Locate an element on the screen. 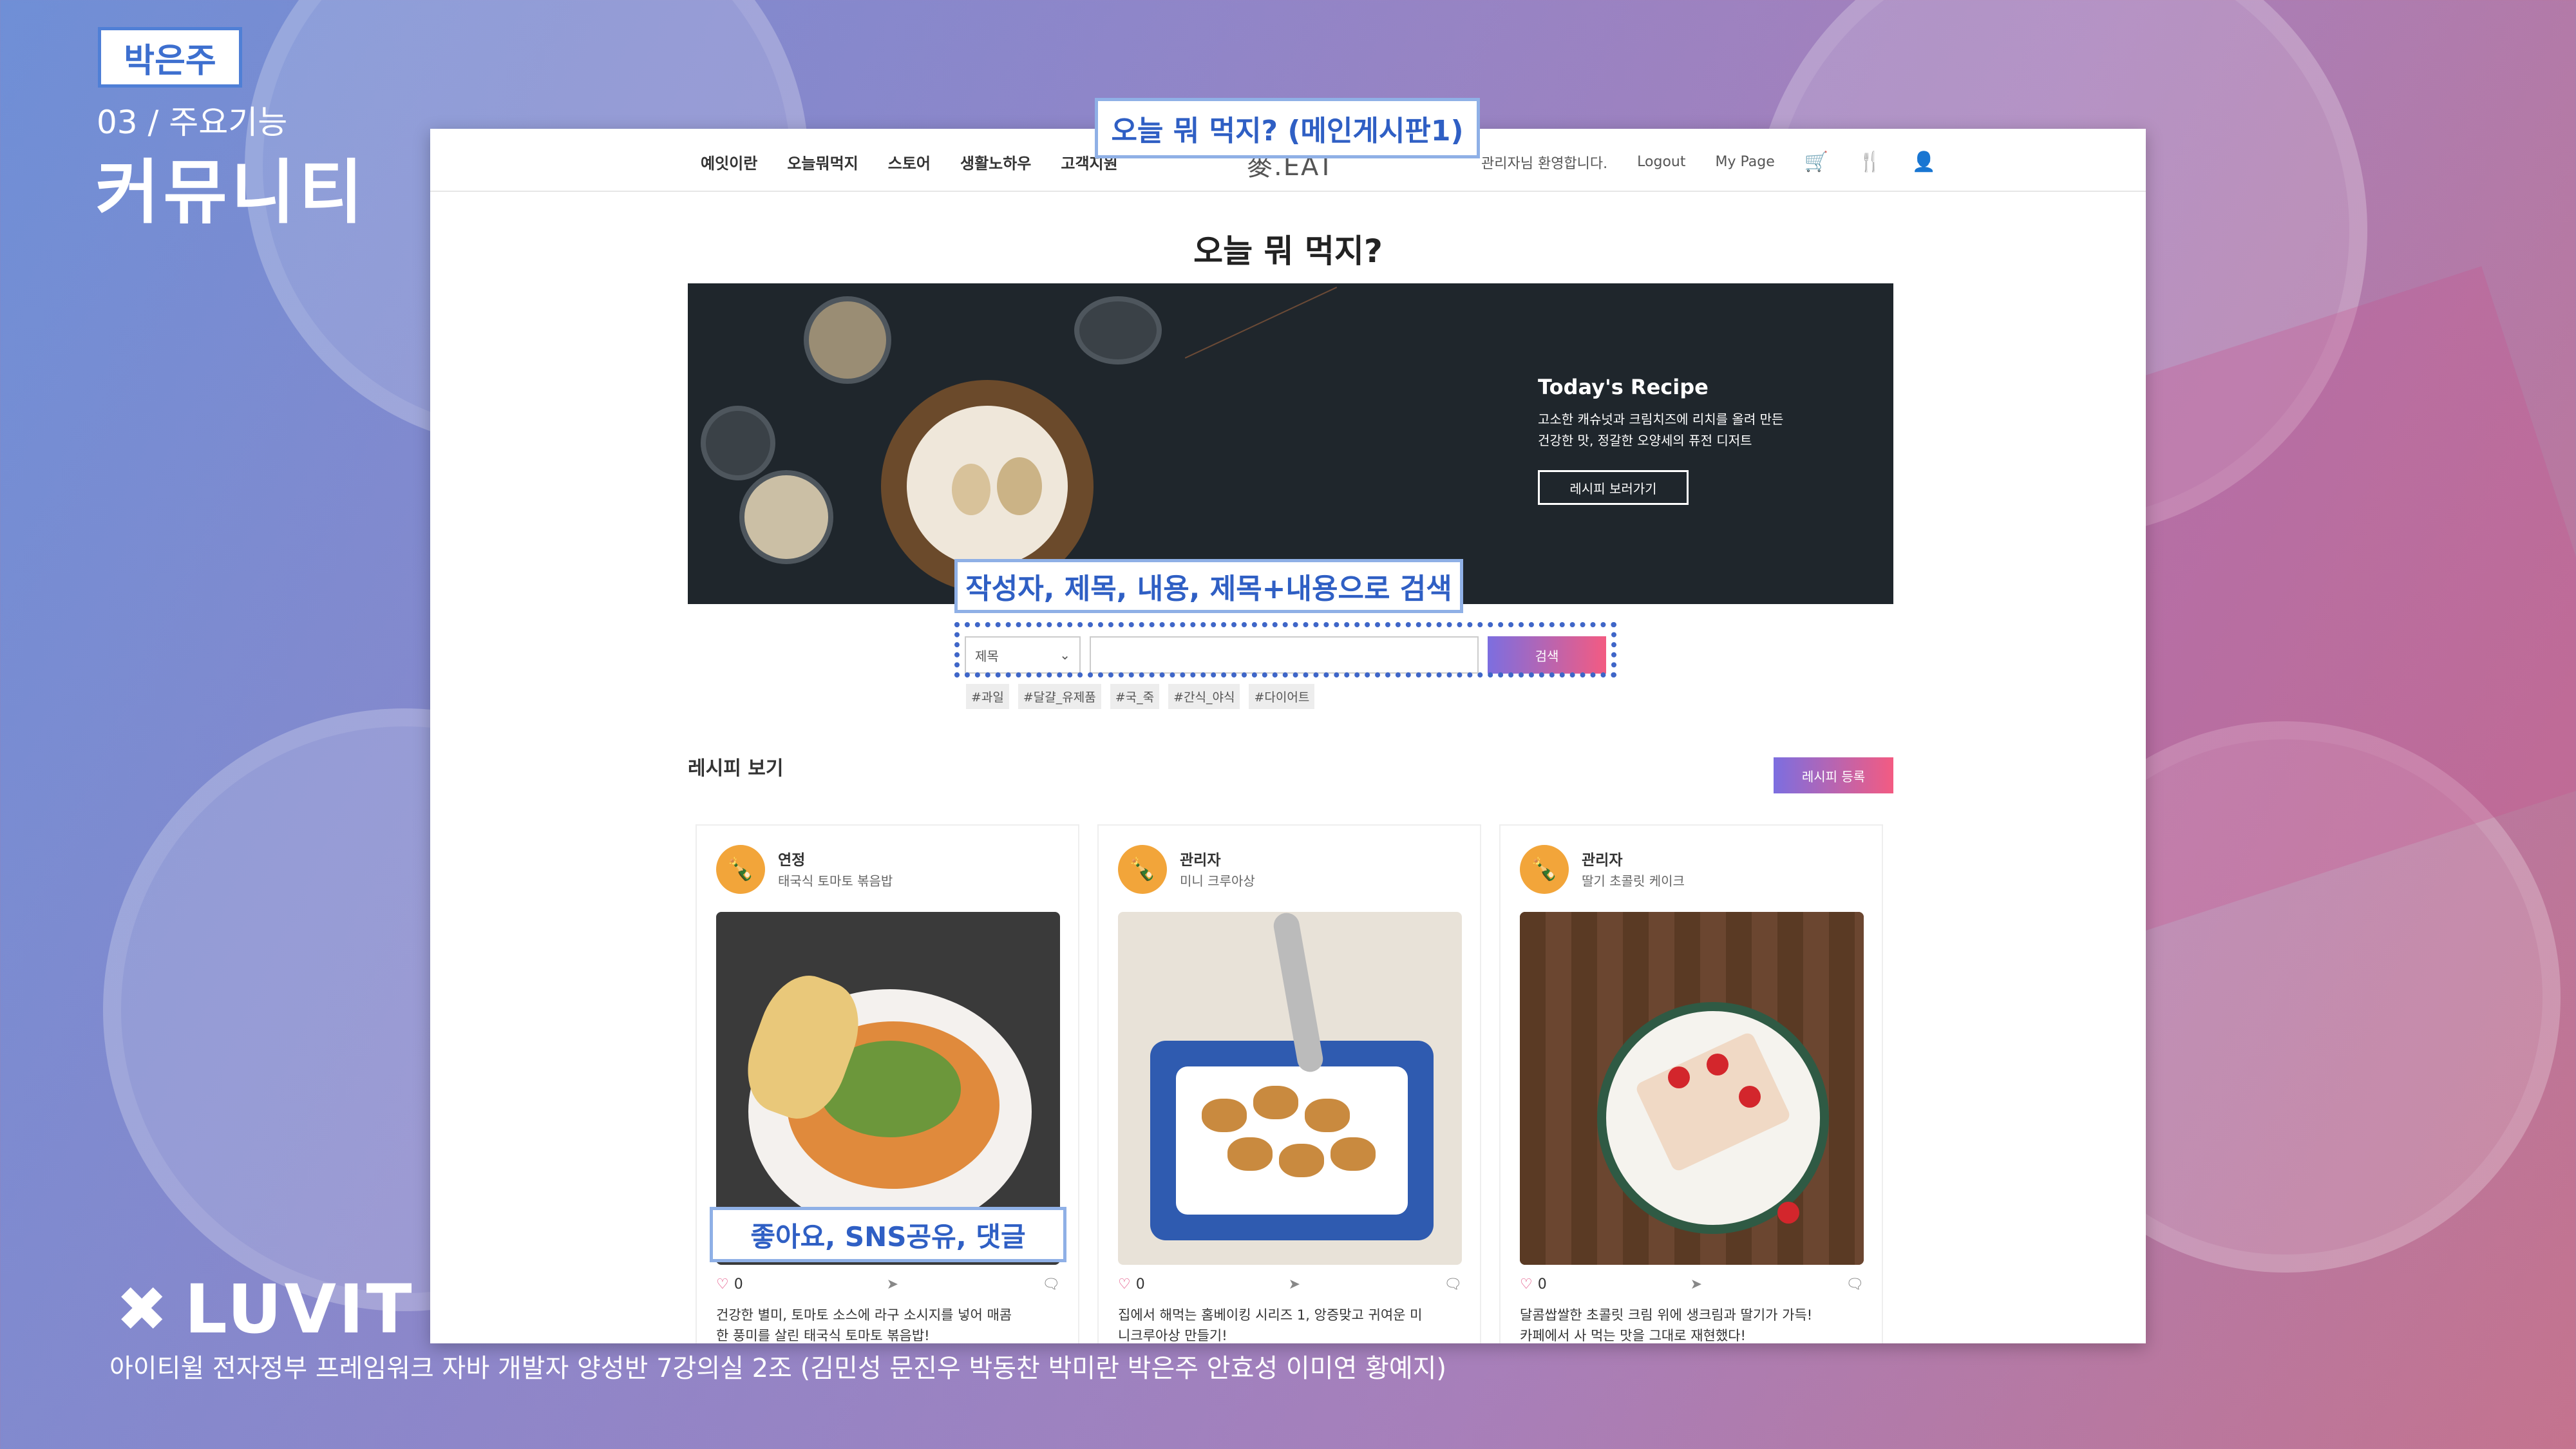 This screenshot has width=2576, height=1449. utensils-icon: ✖ is located at coordinates (142, 1309).